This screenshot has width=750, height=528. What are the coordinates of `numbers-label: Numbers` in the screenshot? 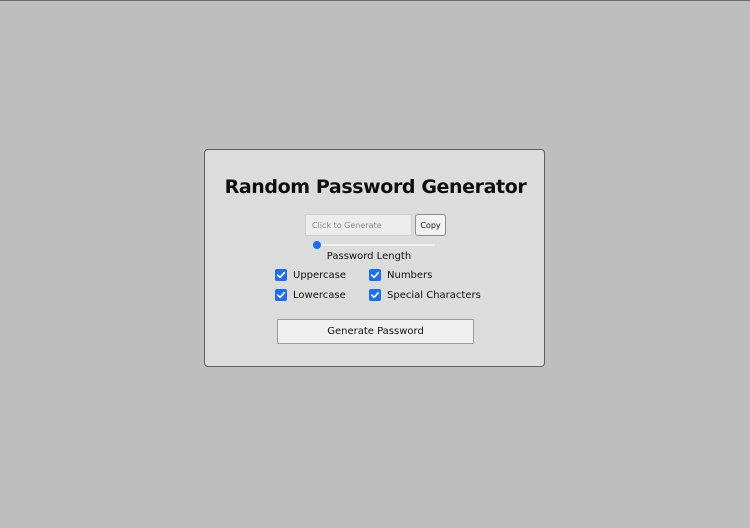 It's located at (410, 275).